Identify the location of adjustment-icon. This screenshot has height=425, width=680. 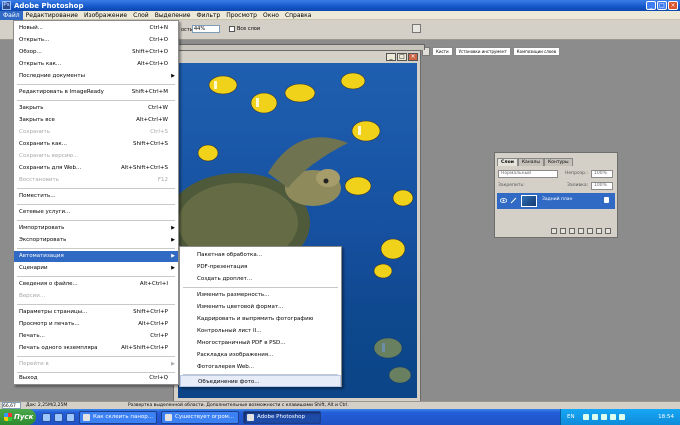
(581, 231).